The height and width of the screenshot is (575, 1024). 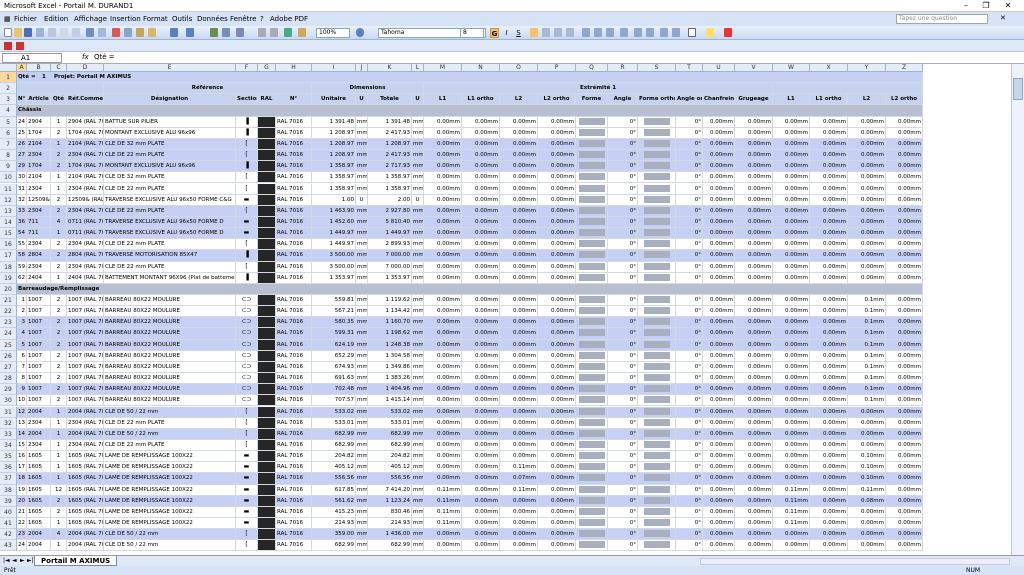 What do you see at coordinates (334, 501) in the screenshot?
I see `cell-unit: 561.62` at bounding box center [334, 501].